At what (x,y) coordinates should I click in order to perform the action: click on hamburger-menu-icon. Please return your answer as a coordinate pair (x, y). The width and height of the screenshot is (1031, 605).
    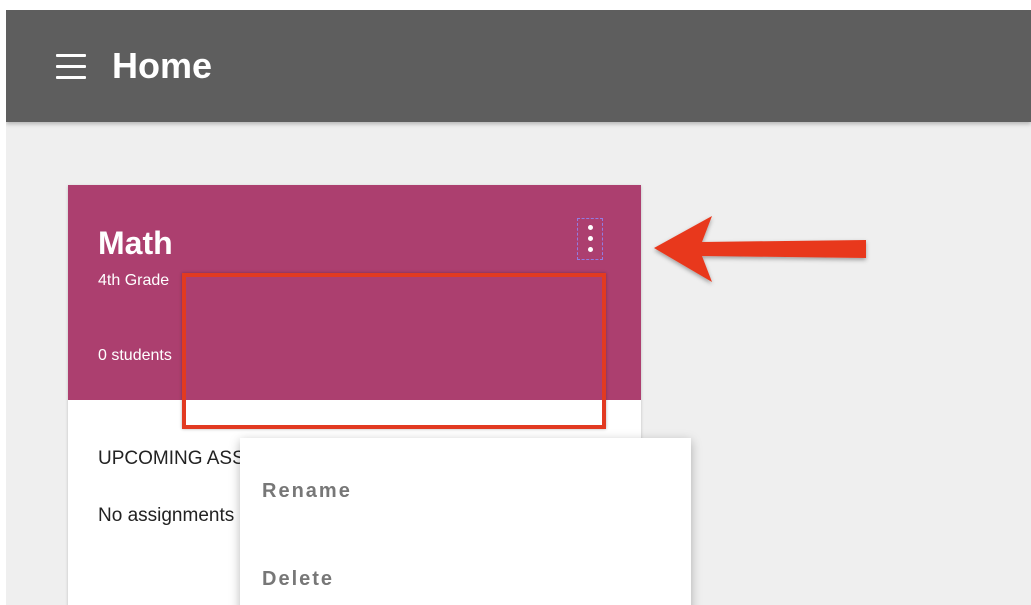
    Looking at the image, I should click on (72, 67).